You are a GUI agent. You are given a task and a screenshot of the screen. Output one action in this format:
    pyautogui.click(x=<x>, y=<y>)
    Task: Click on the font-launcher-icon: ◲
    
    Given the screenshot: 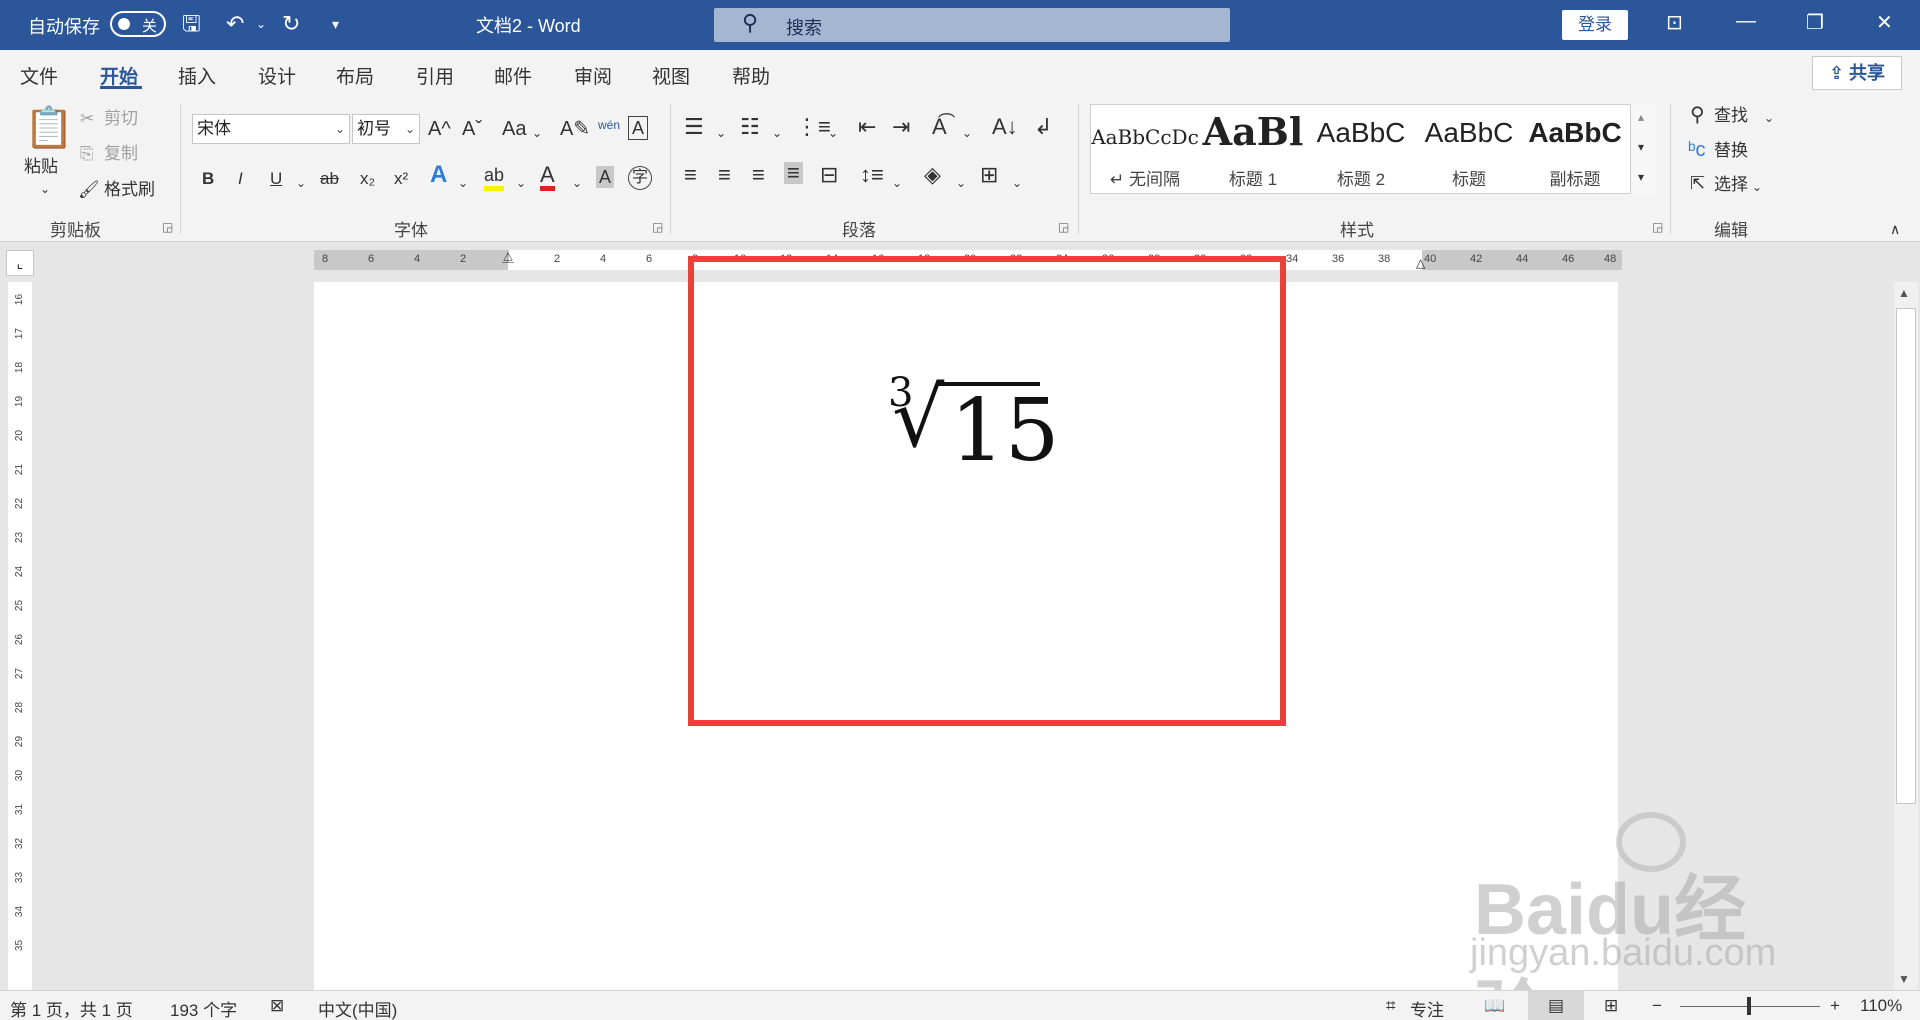 What is the action you would take?
    pyautogui.click(x=657, y=227)
    